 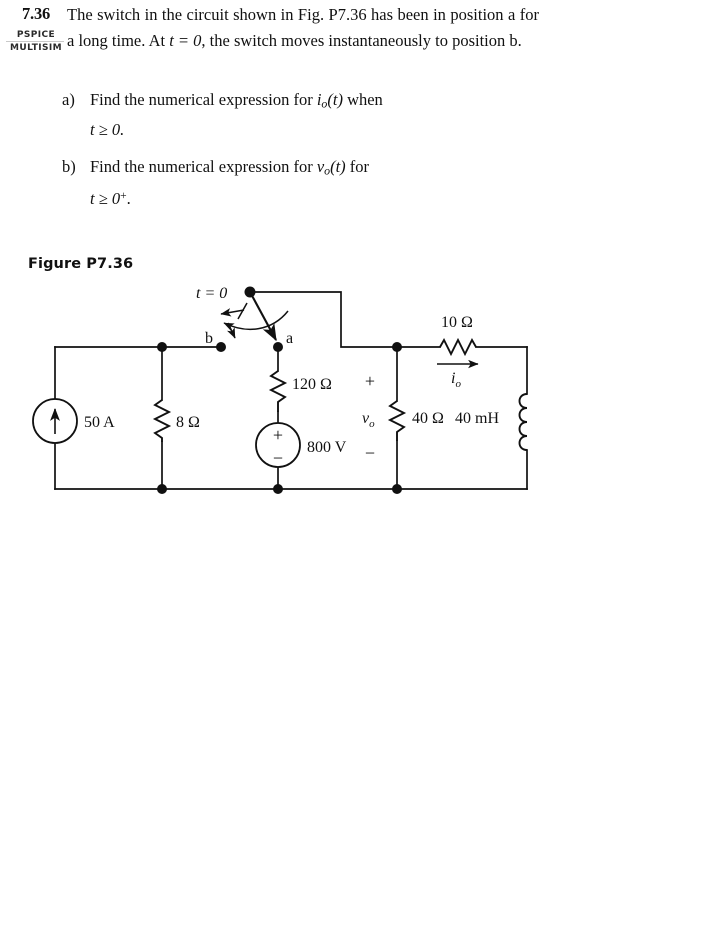 I want to click on vo-minus-sign: −, so click(x=370, y=453).